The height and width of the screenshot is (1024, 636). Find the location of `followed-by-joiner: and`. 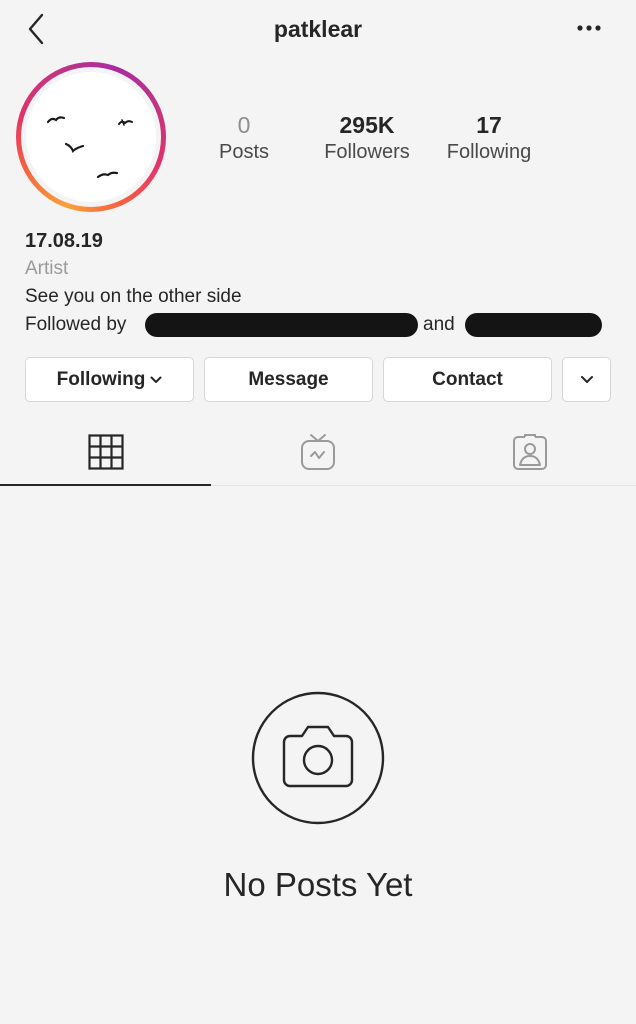

followed-by-joiner: and is located at coordinates (439, 324).